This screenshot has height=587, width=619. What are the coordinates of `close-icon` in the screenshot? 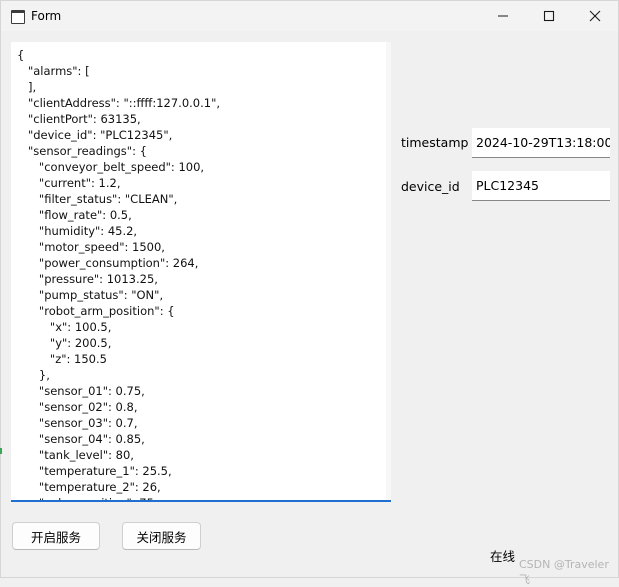 It's located at (595, 16).